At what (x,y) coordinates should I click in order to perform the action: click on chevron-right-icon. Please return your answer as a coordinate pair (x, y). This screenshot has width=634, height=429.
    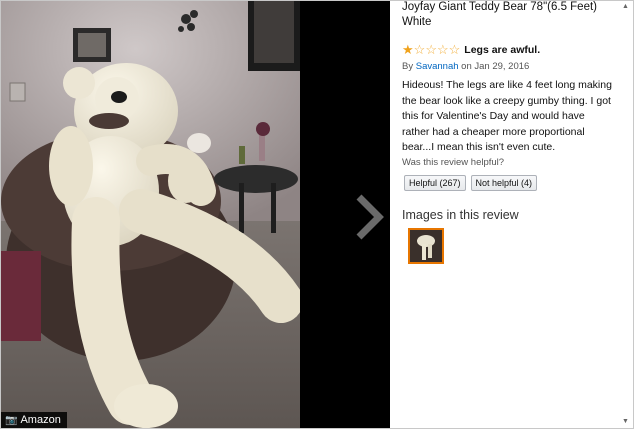
    Looking at the image, I should click on (370, 217).